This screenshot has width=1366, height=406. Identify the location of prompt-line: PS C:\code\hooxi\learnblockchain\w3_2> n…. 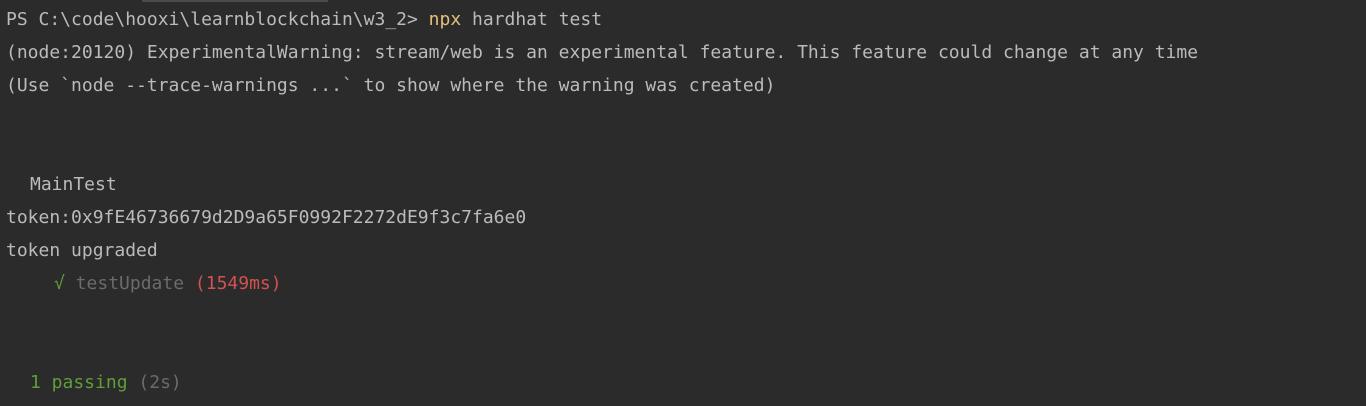
(304, 19).